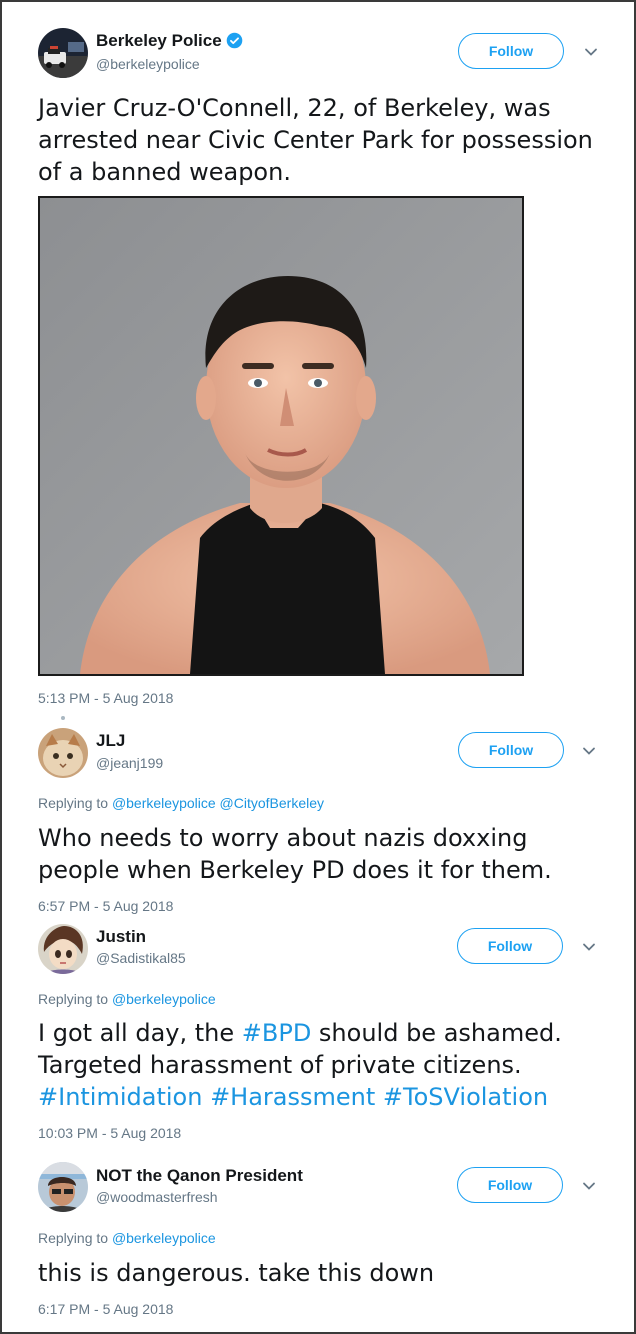 Image resolution: width=636 pixels, height=1334 pixels. I want to click on reply-author-handle: @woodmasterfresh, so click(157, 1197).